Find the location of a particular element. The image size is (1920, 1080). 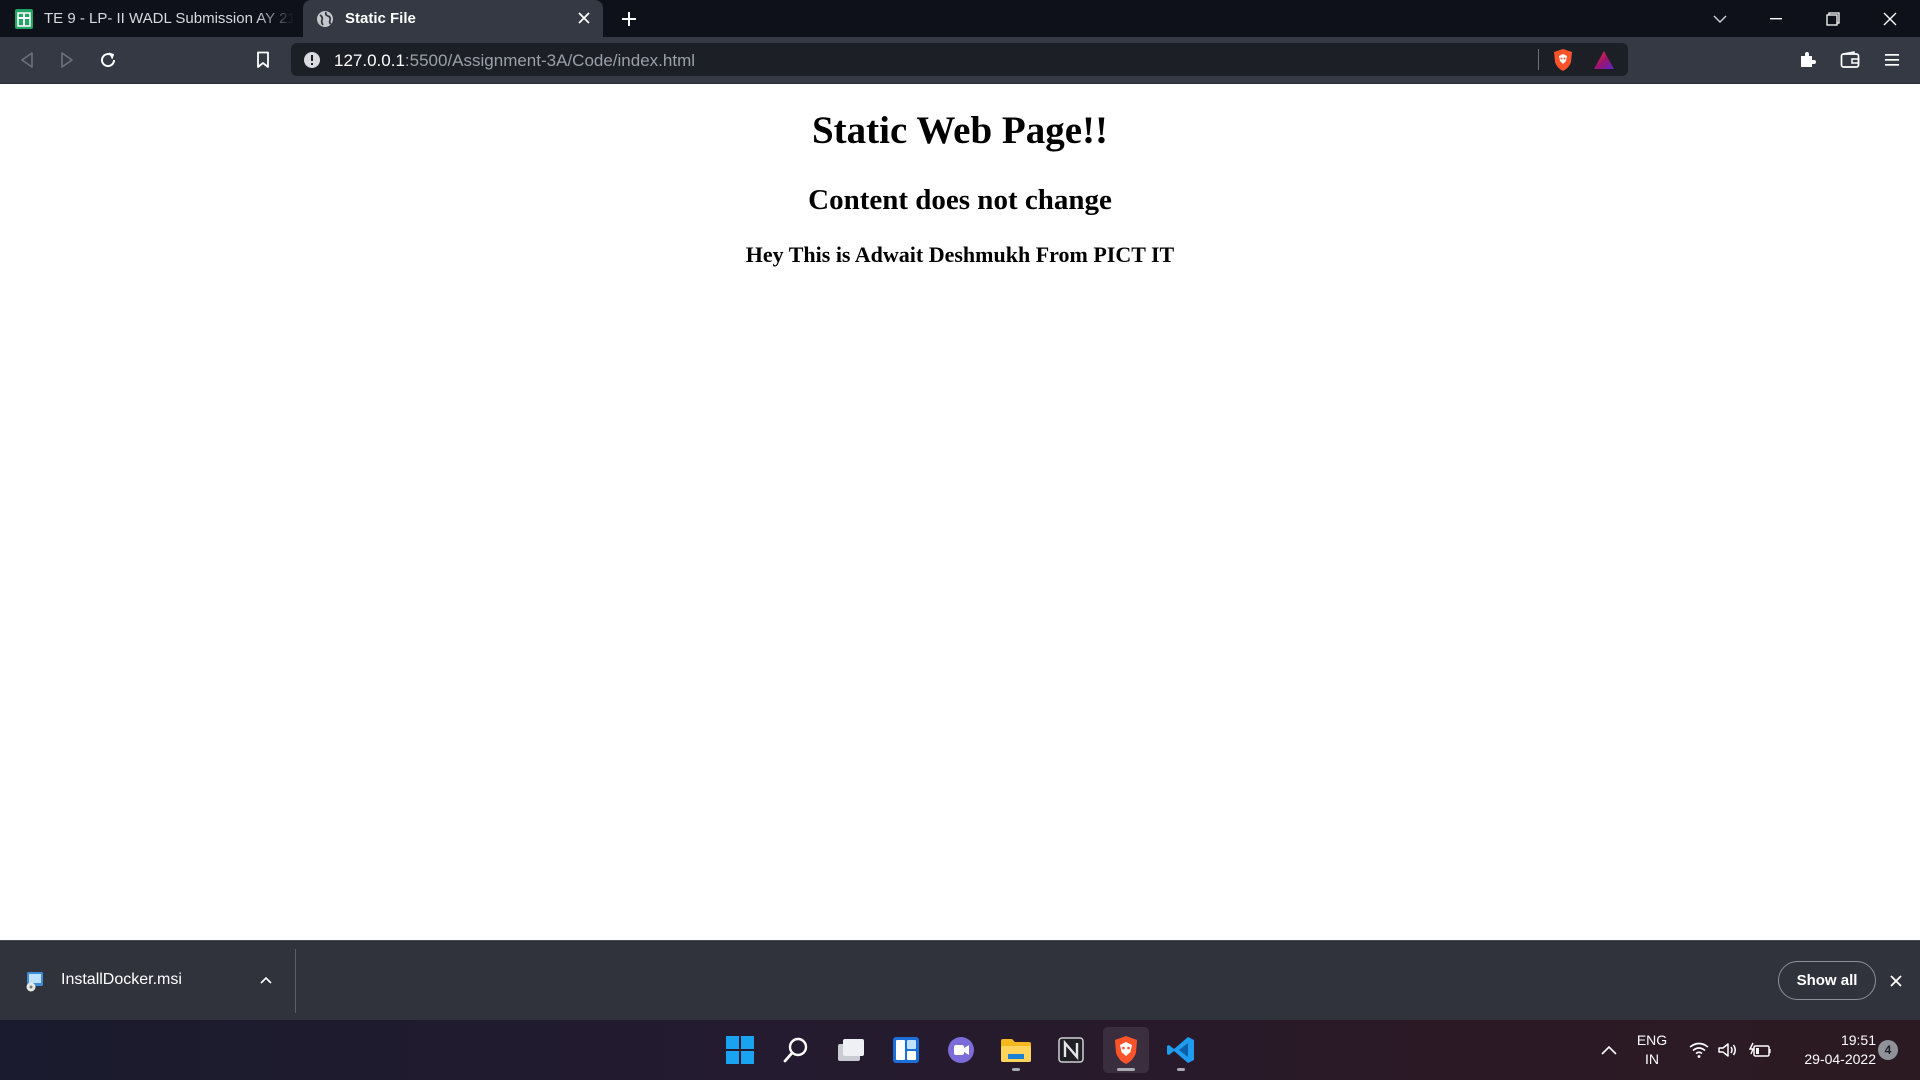

globe-icon is located at coordinates (325, 19).